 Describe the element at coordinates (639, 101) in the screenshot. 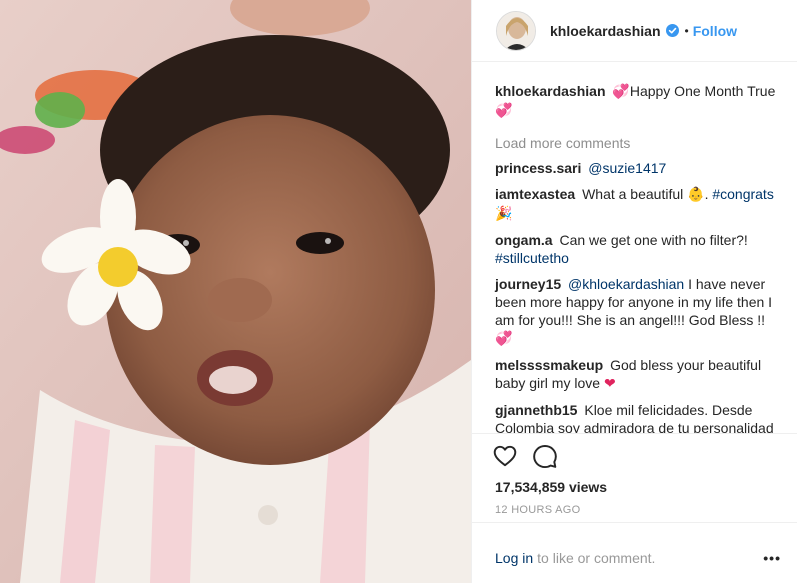

I see `caption: khloekardashian 💞Happy One Month True 💞` at that location.